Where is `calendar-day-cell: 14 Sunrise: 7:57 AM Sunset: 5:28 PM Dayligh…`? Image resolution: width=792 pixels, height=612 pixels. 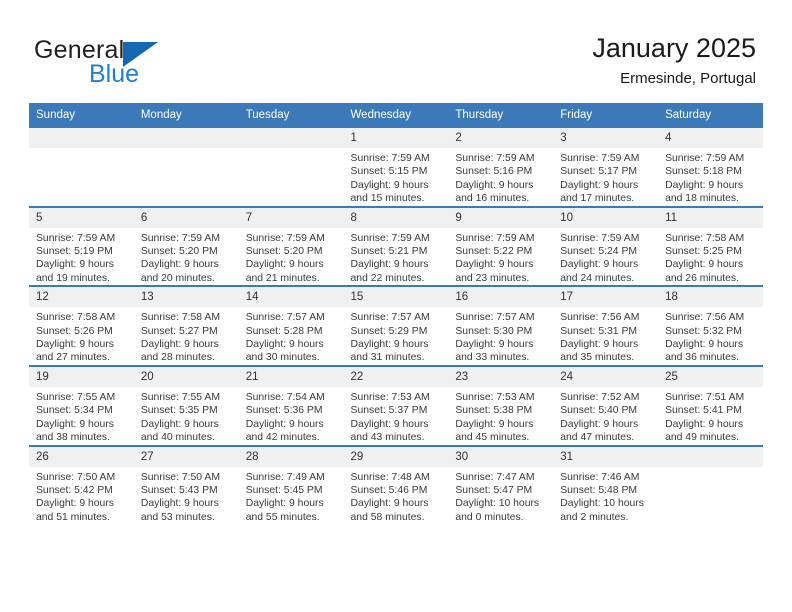 calendar-day-cell: 14 Sunrise: 7:57 AM Sunset: 5:28 PM Dayligh… is located at coordinates (291, 325).